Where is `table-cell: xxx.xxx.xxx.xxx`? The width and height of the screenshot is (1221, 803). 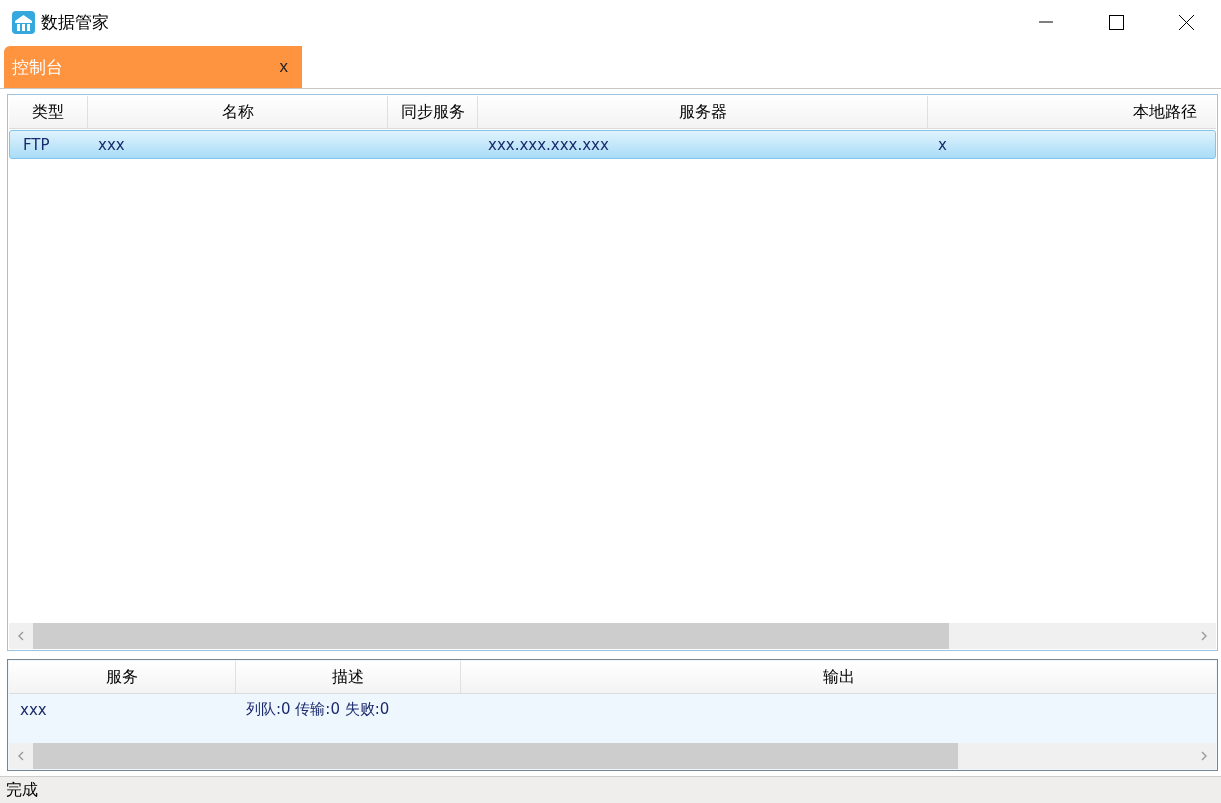
table-cell: xxx.xxx.xxx.xxx is located at coordinates (548, 144).